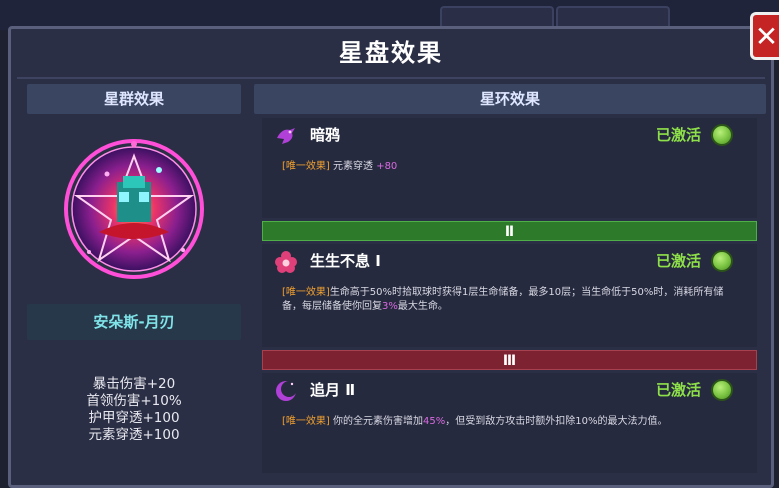  Describe the element at coordinates (134, 384) in the screenshot. I see `stat-line: 暴击伤害+20` at that location.